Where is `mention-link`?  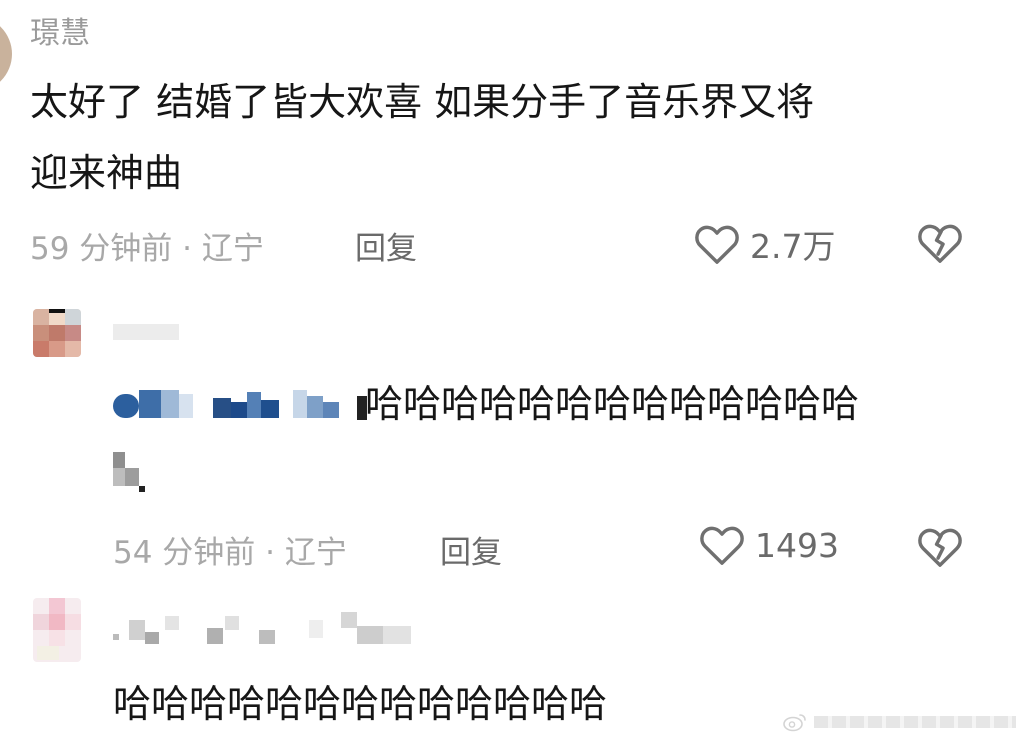
mention-link is located at coordinates (240, 405).